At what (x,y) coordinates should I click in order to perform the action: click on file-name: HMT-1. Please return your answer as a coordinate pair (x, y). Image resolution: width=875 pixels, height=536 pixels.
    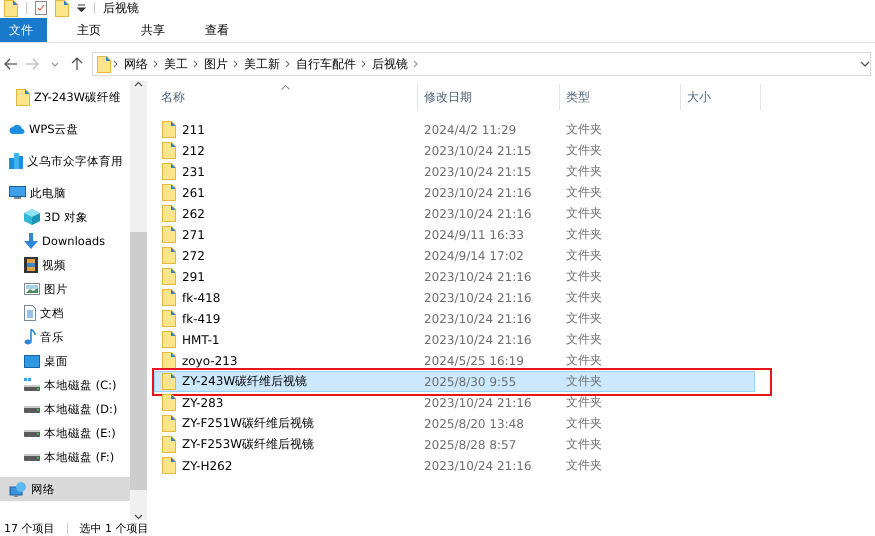
    Looking at the image, I should click on (201, 339).